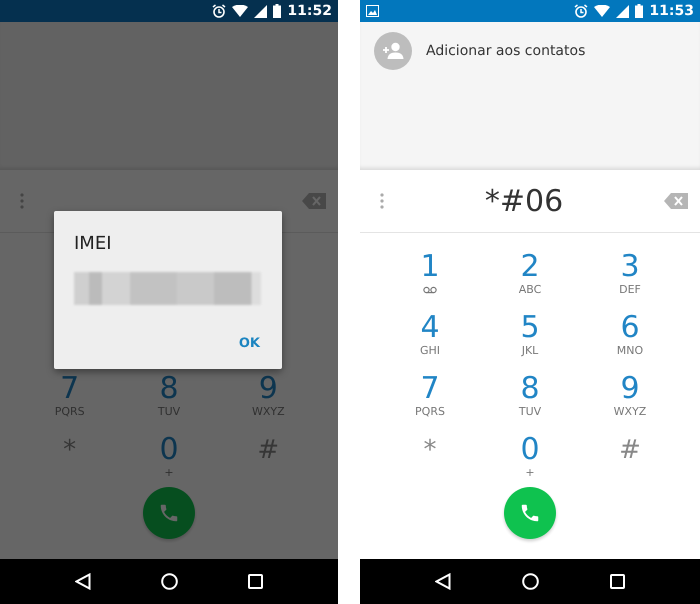 The height and width of the screenshot is (604, 700). Describe the element at coordinates (530, 412) in the screenshot. I see `key-letters: TUV` at that location.